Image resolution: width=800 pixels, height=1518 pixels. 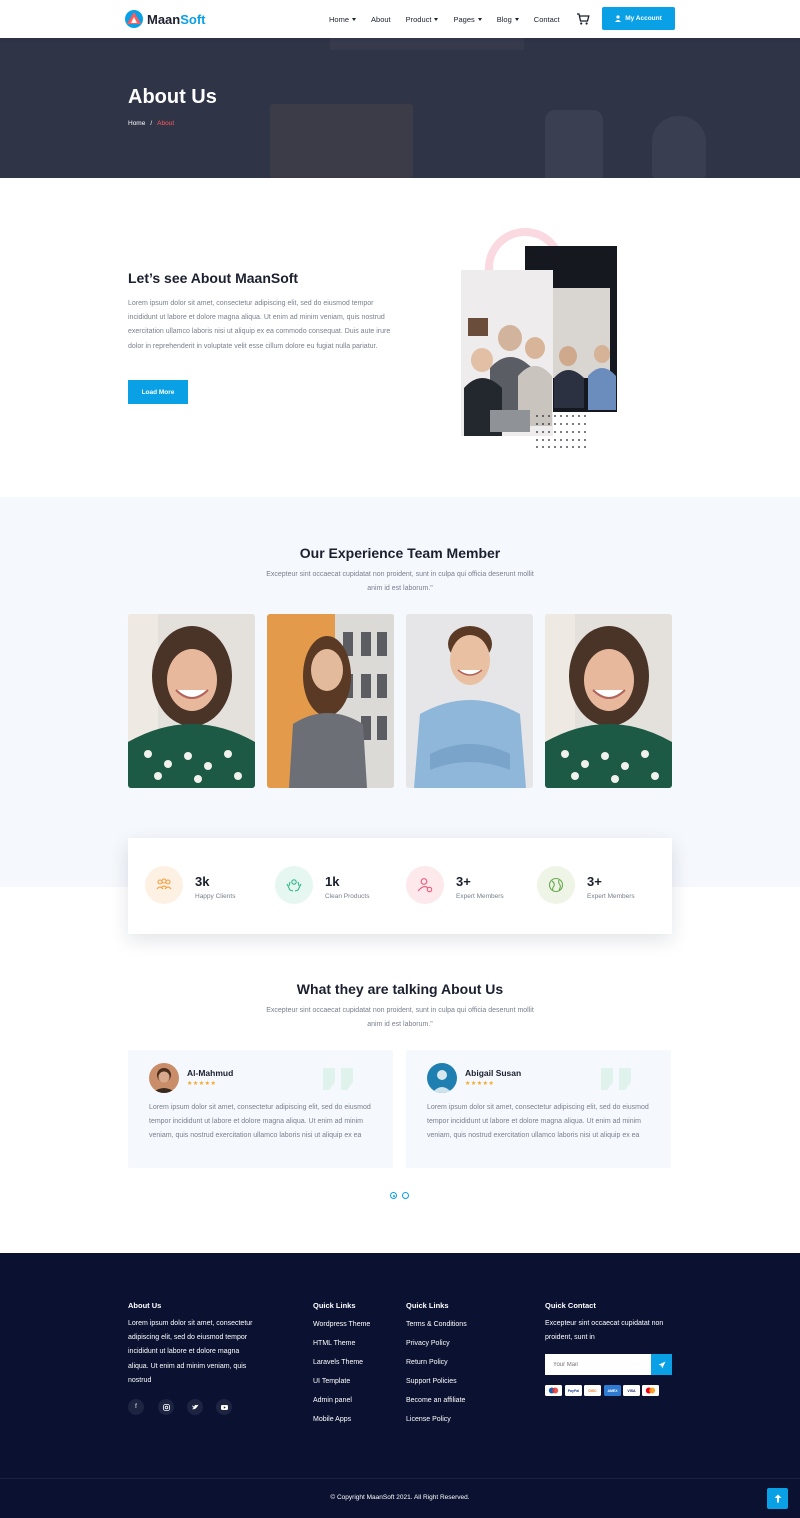 What do you see at coordinates (428, 1343) in the screenshot?
I see `footer-link: Privacy Policy` at bounding box center [428, 1343].